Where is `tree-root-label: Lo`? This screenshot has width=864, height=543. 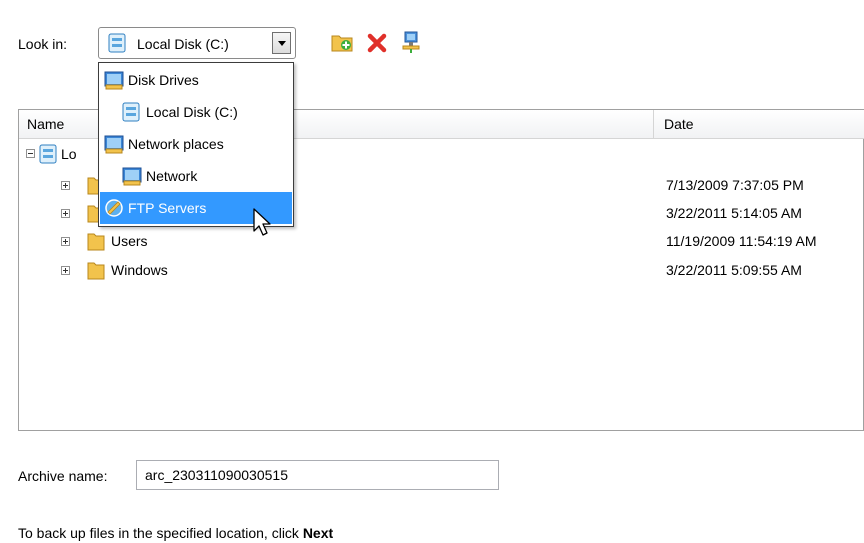
tree-root-label: Lo is located at coordinates (69, 154).